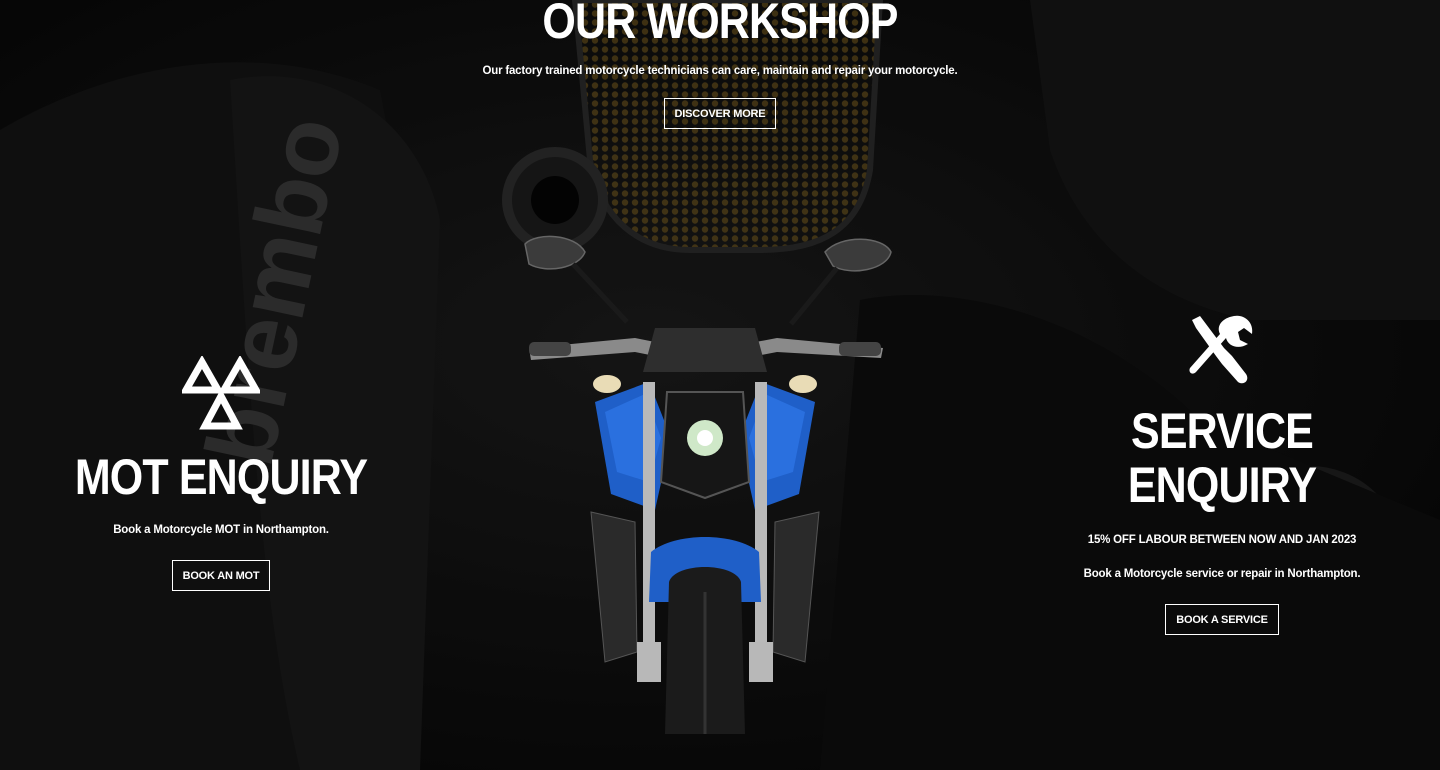 The height and width of the screenshot is (770, 1440). What do you see at coordinates (1222, 485) in the screenshot?
I see `service-title-line2: ENQUIRY` at bounding box center [1222, 485].